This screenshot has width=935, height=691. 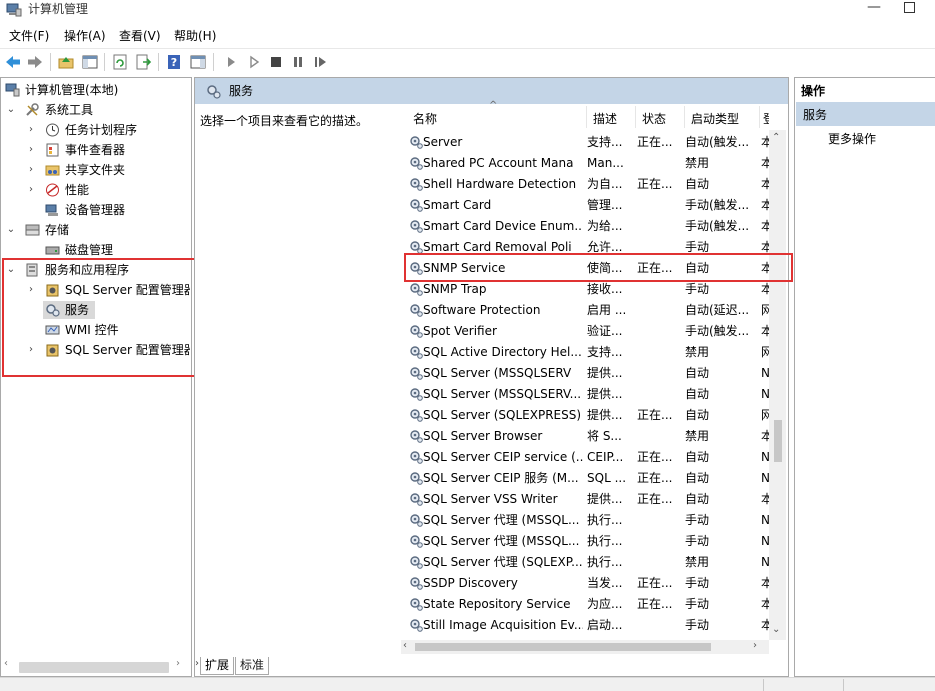 What do you see at coordinates (29, 36) in the screenshot?
I see `menu-file: 文件(F)` at bounding box center [29, 36].